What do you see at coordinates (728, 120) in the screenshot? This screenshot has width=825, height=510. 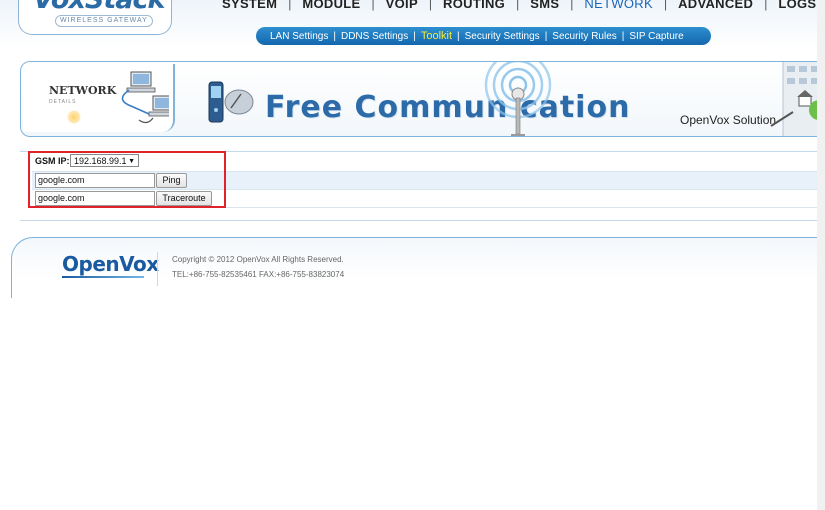 I see `banner-solution-text: OpenVox Solution` at bounding box center [728, 120].